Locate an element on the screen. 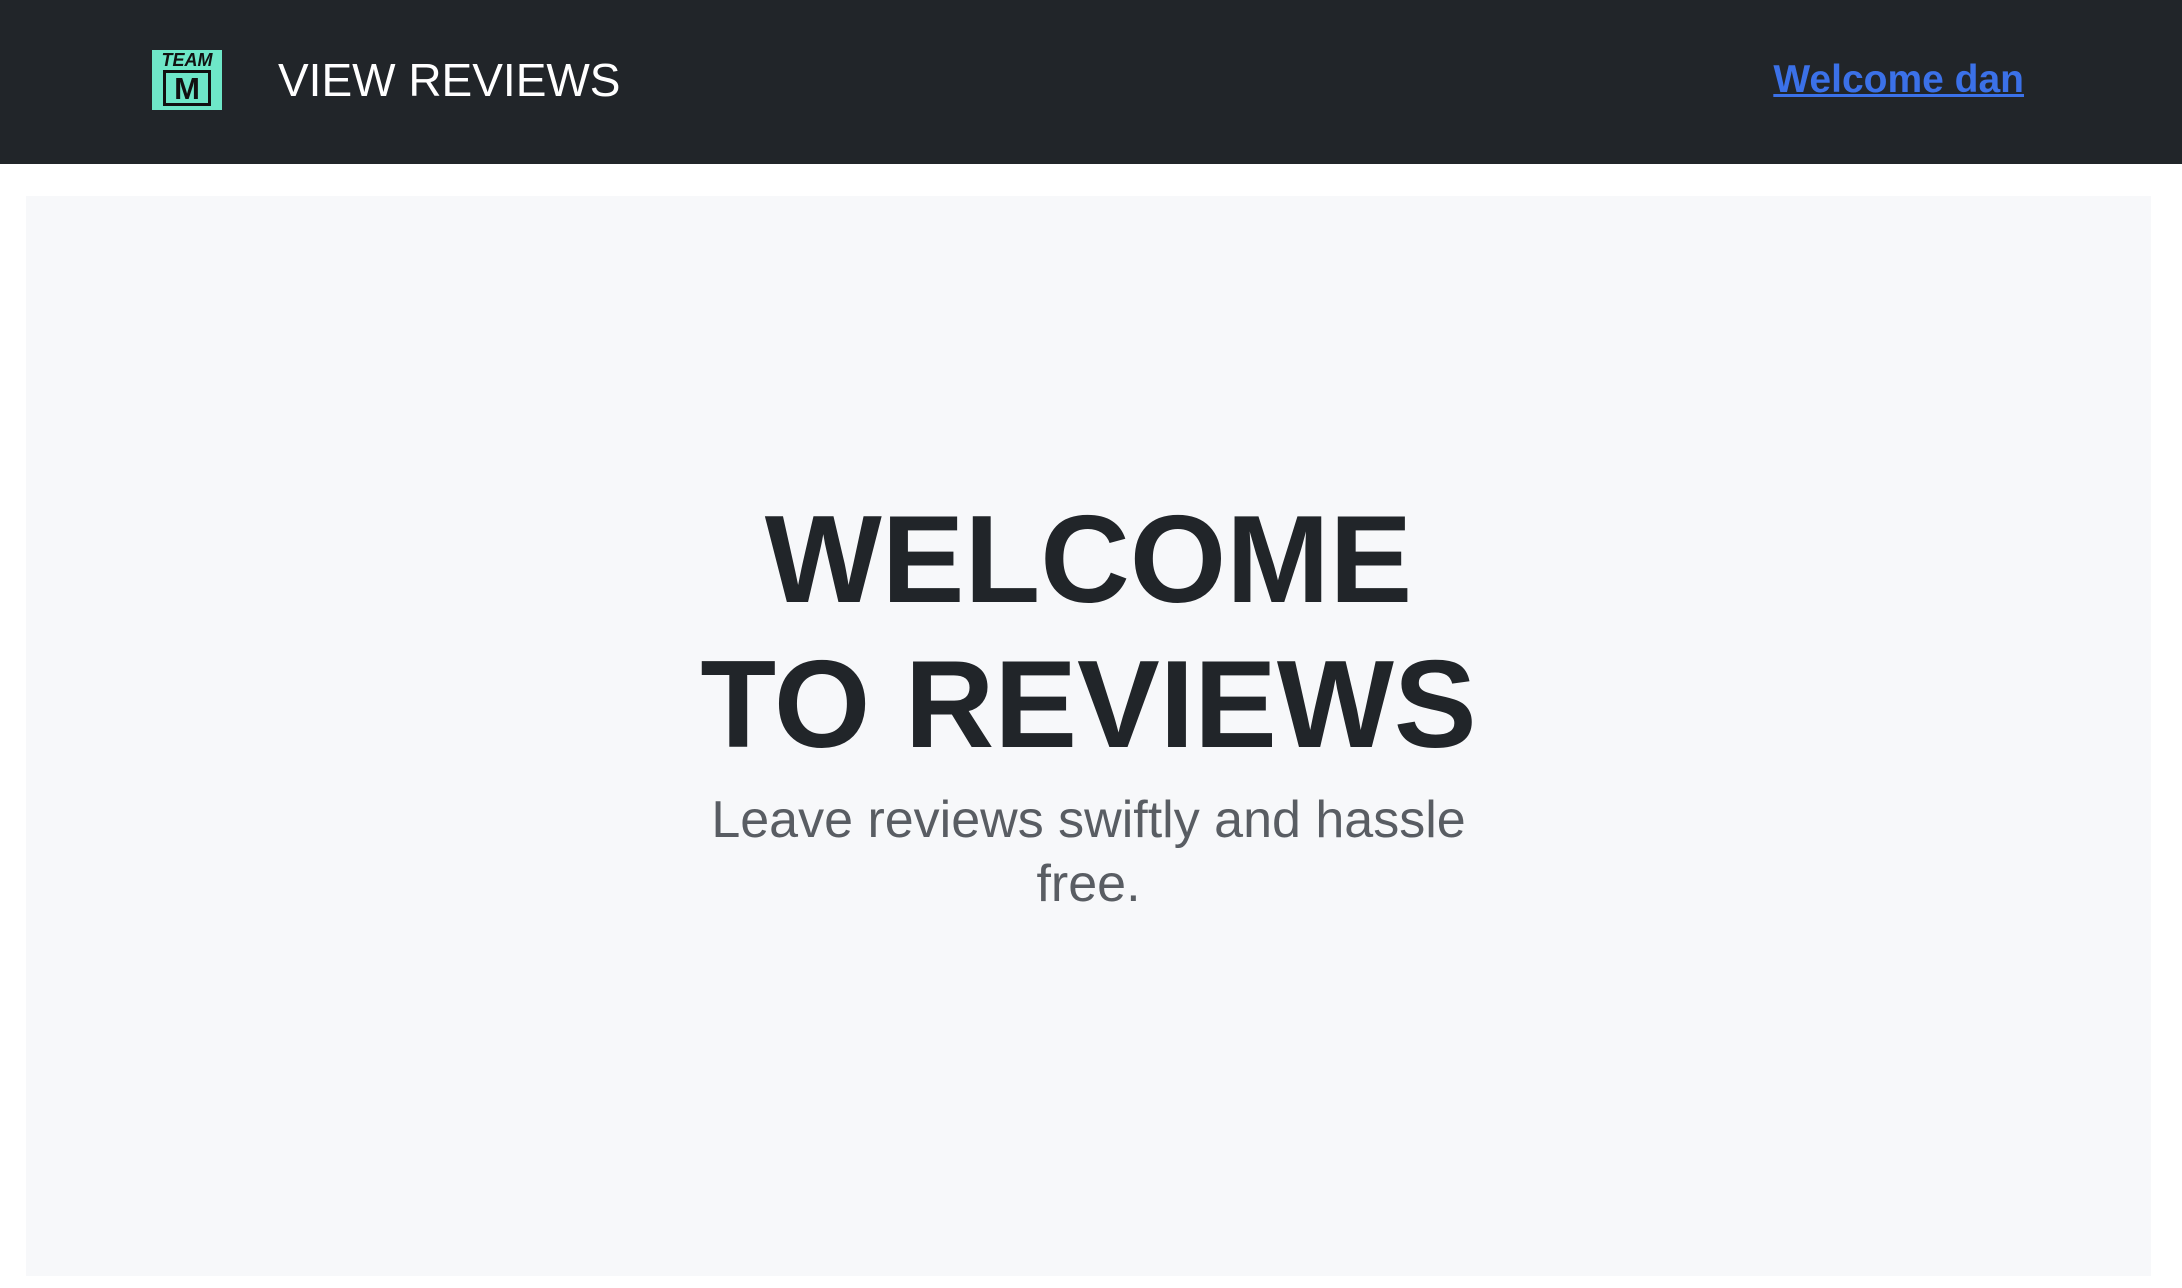 Image resolution: width=2182 pixels, height=1288 pixels. welcome-user-link: Welcome dan is located at coordinates (1898, 80).